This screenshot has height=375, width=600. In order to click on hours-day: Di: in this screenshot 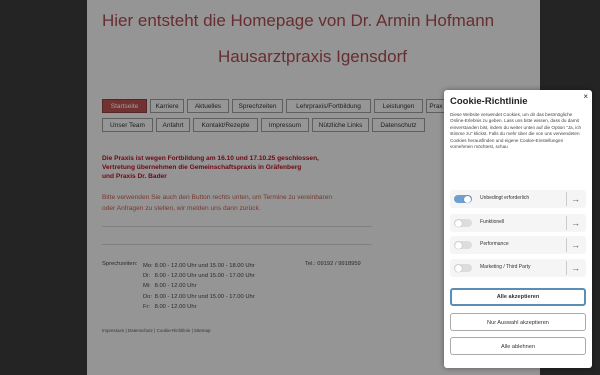, I will do `click(147, 276)`.